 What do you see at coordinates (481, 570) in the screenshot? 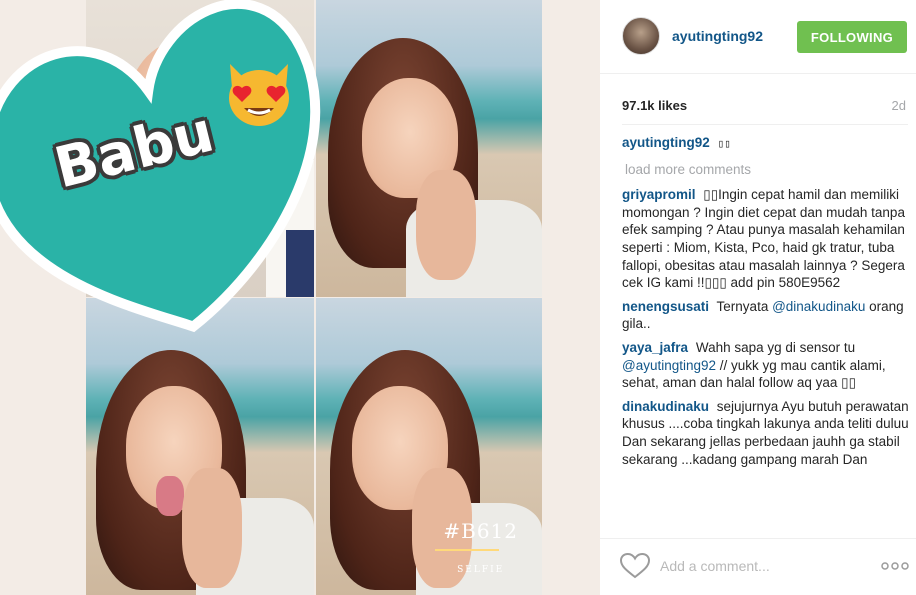
I see `watermark-subtext: SELFIE` at bounding box center [481, 570].